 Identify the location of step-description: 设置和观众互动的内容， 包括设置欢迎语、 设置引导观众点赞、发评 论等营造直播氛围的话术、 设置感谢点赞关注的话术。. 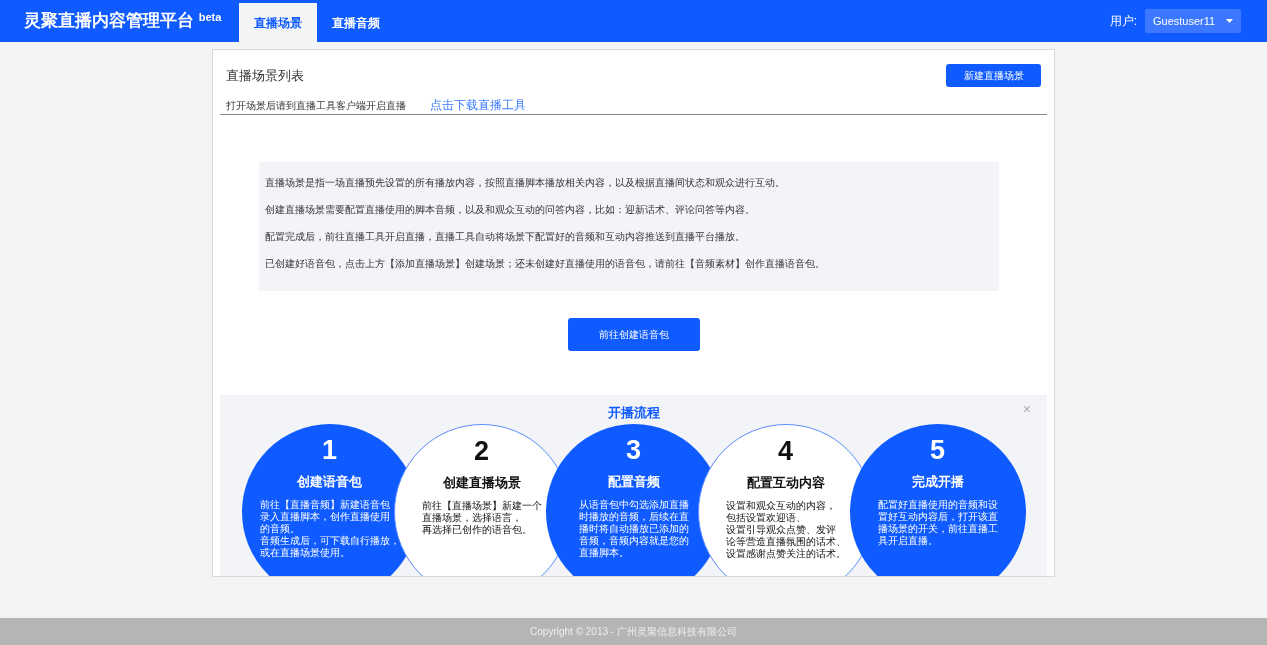
(785, 530).